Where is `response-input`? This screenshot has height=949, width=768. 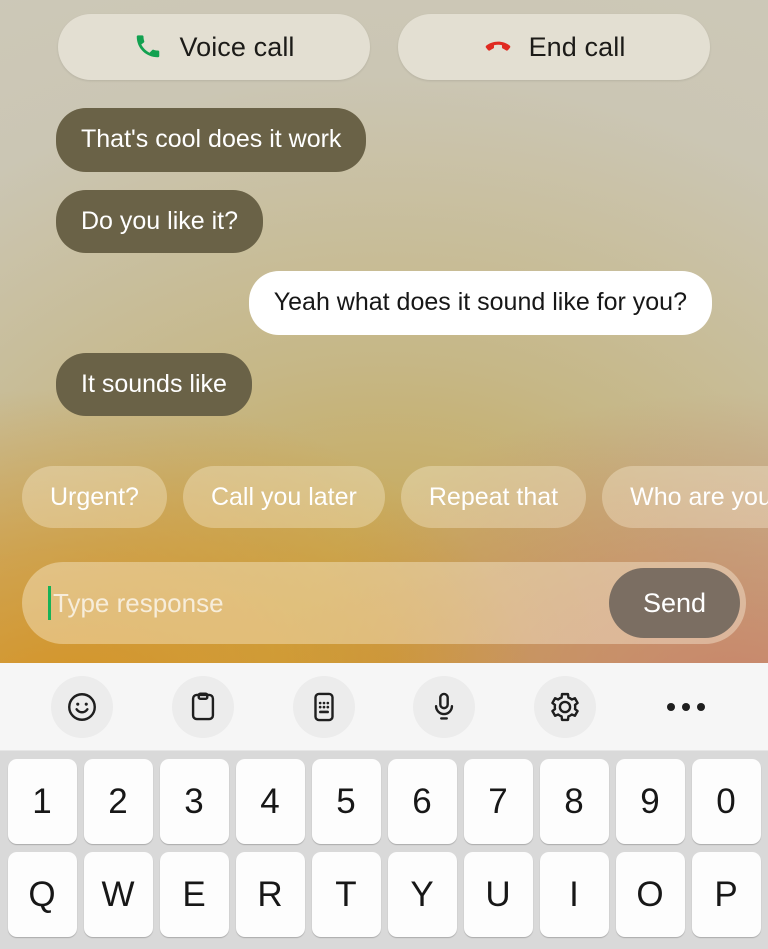 response-input is located at coordinates (331, 603).